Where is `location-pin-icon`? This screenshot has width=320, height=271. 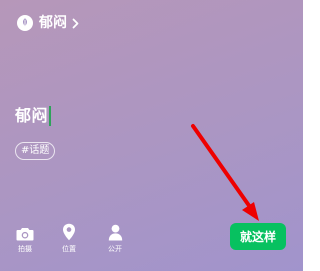 location-pin-icon is located at coordinates (69, 232).